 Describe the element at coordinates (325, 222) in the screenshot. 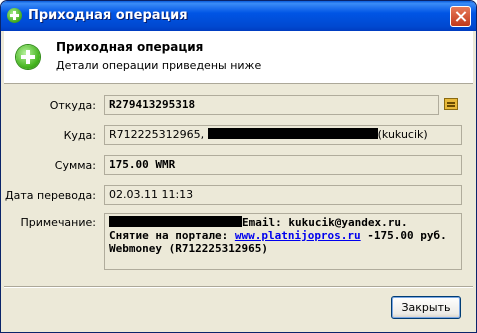

I see `note-email: Email: kukucik@yandex.ru.` at that location.